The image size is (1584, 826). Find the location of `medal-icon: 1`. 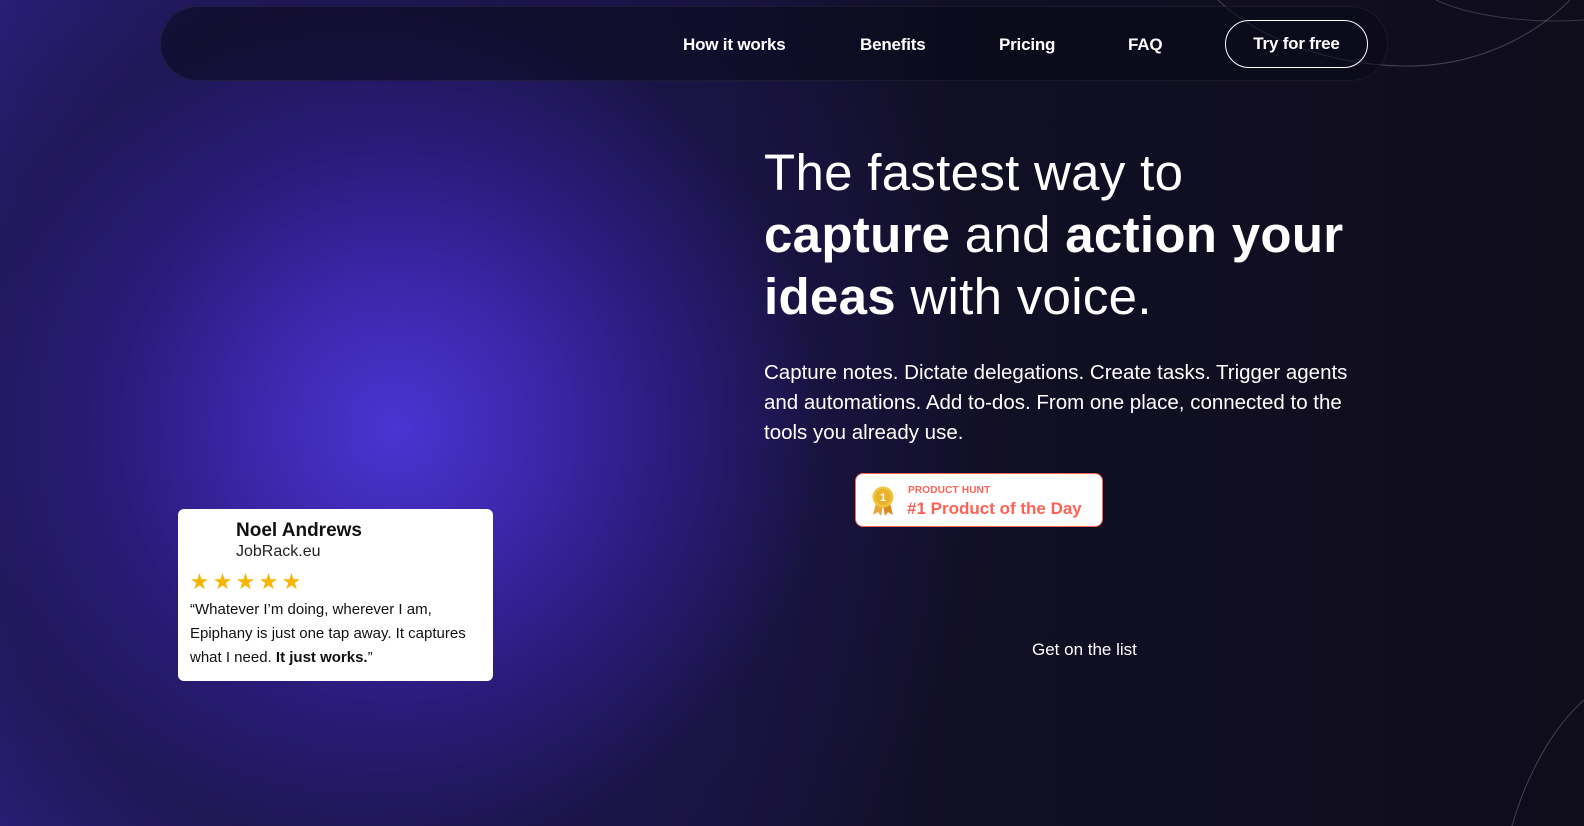

medal-icon: 1 is located at coordinates (883, 501).